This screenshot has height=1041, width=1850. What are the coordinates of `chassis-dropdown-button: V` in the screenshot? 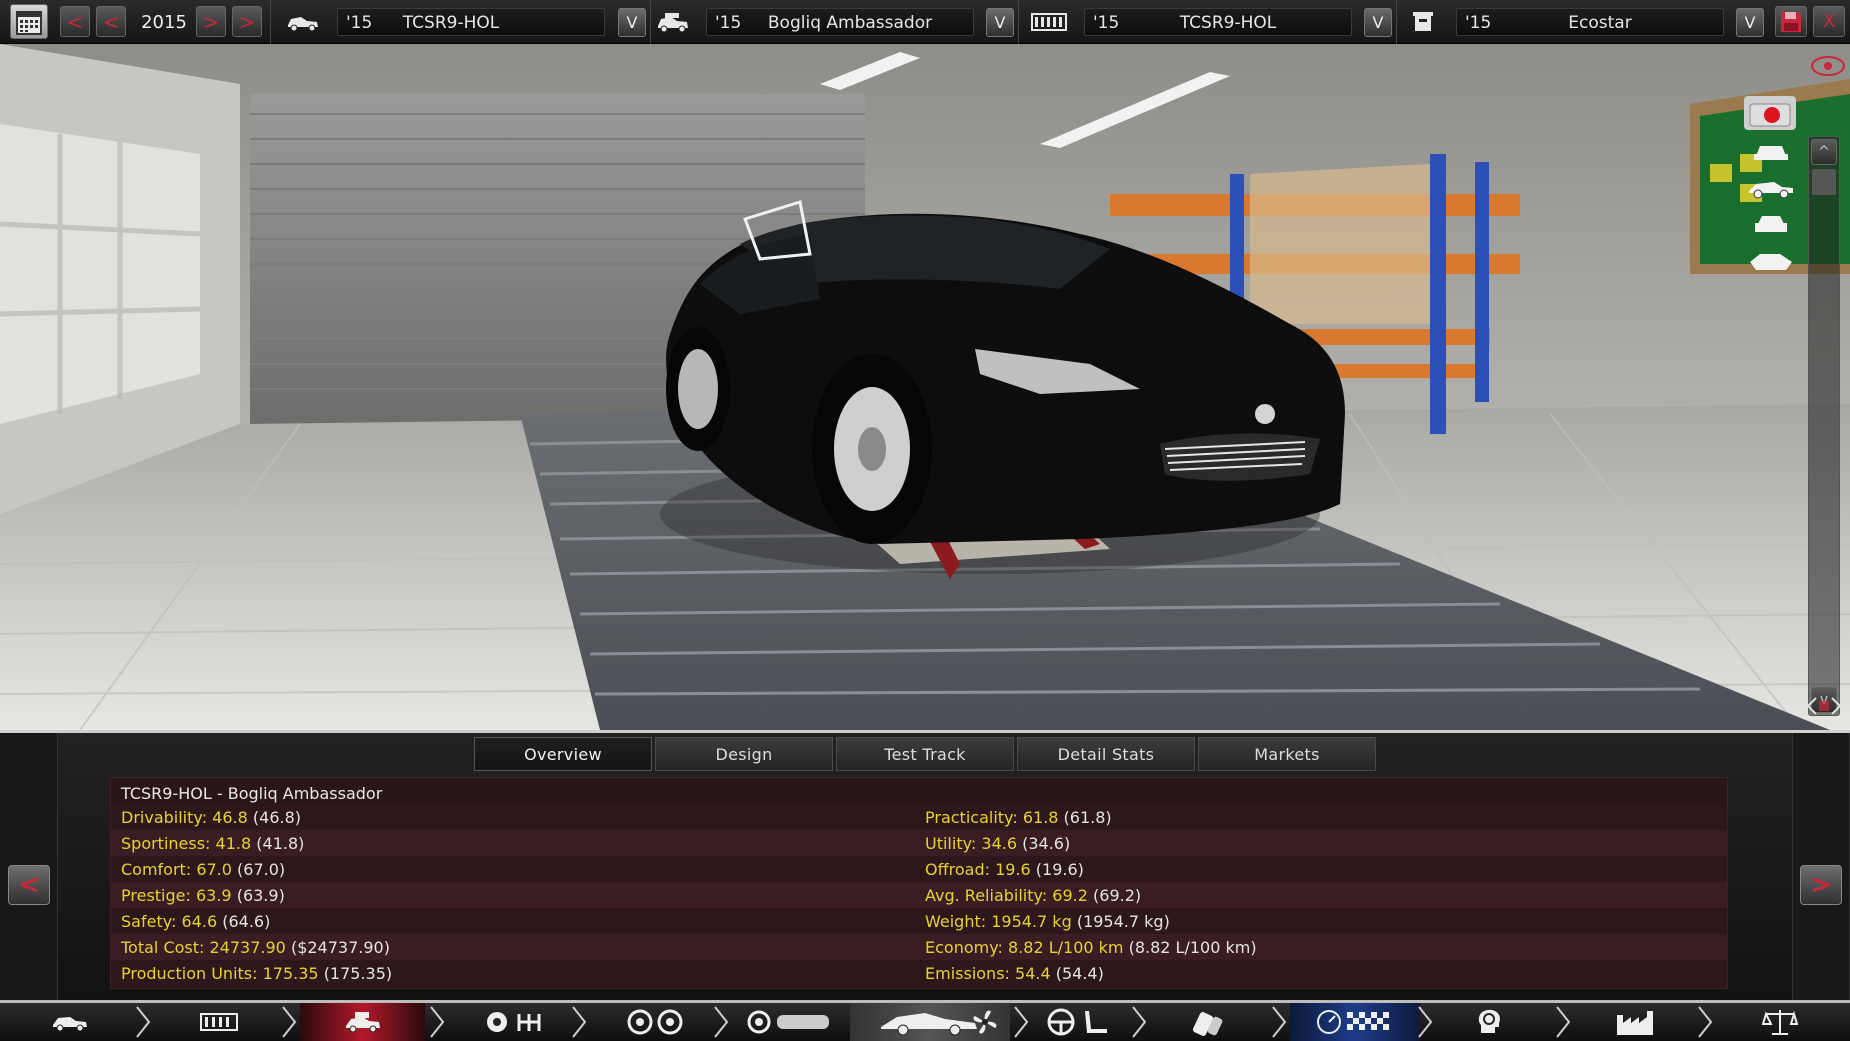 It's located at (1378, 22).